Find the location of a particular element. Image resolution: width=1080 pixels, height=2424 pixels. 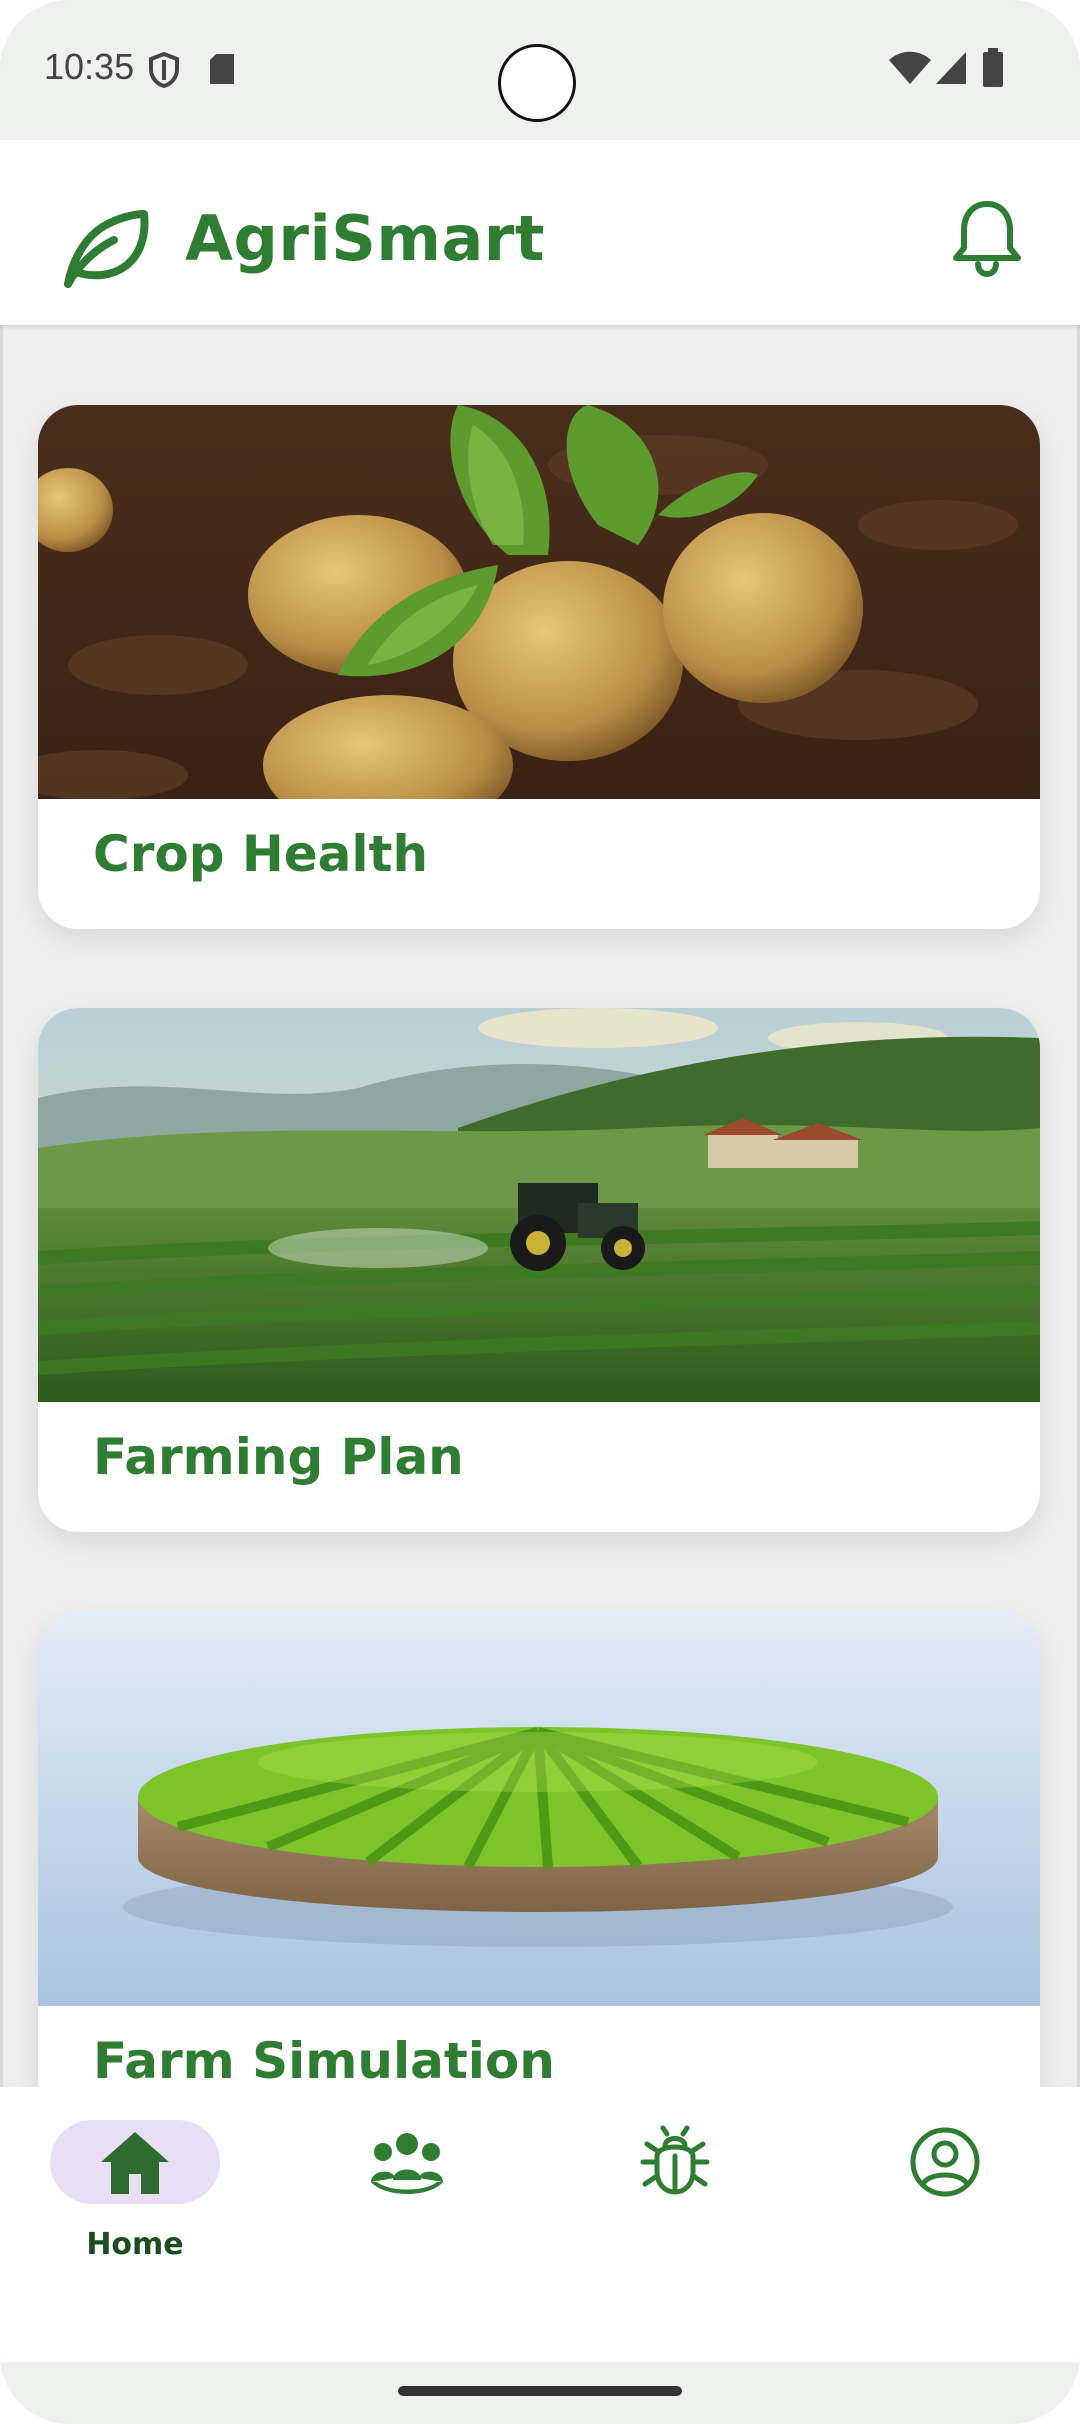

front-camera is located at coordinates (537, 83).